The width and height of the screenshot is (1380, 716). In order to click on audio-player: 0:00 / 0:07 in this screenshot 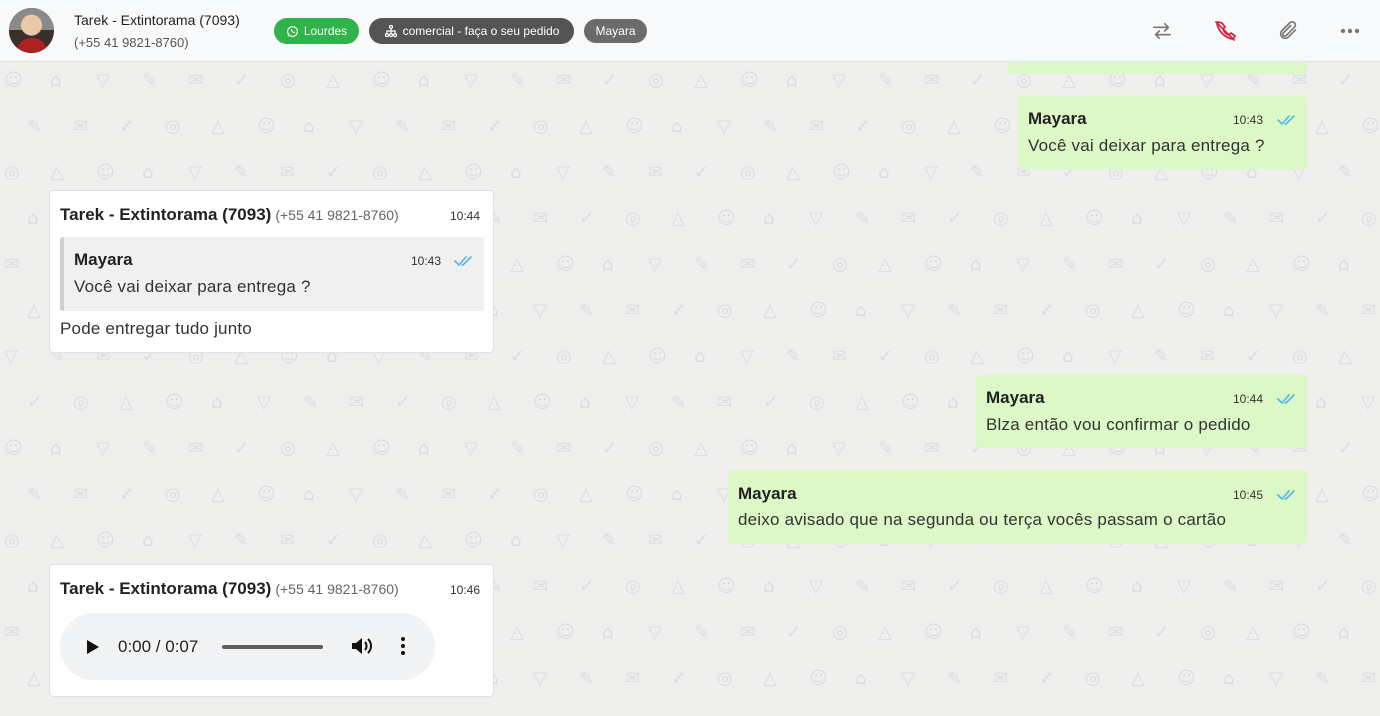, I will do `click(247, 646)`.